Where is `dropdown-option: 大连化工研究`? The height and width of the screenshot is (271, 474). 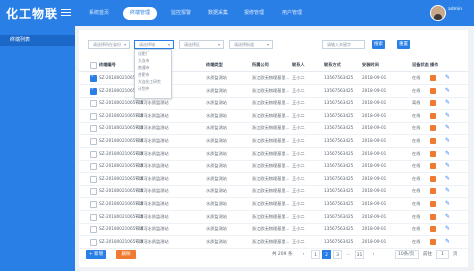
dropdown-option: 大连化工研究 is located at coordinates (153, 81).